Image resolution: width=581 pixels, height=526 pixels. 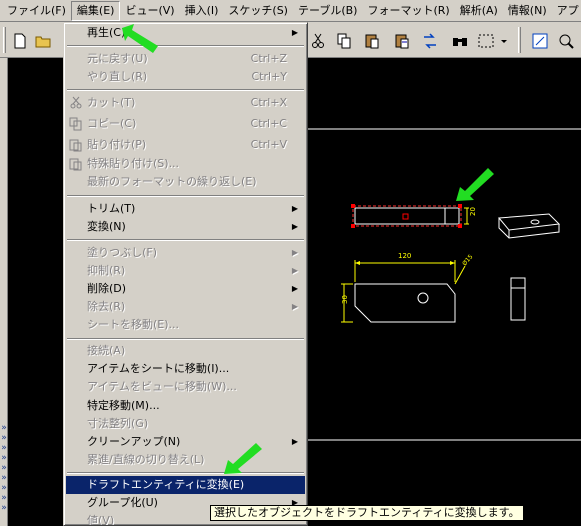 I want to click on dimension-radius: Ø15, so click(x=464, y=269).